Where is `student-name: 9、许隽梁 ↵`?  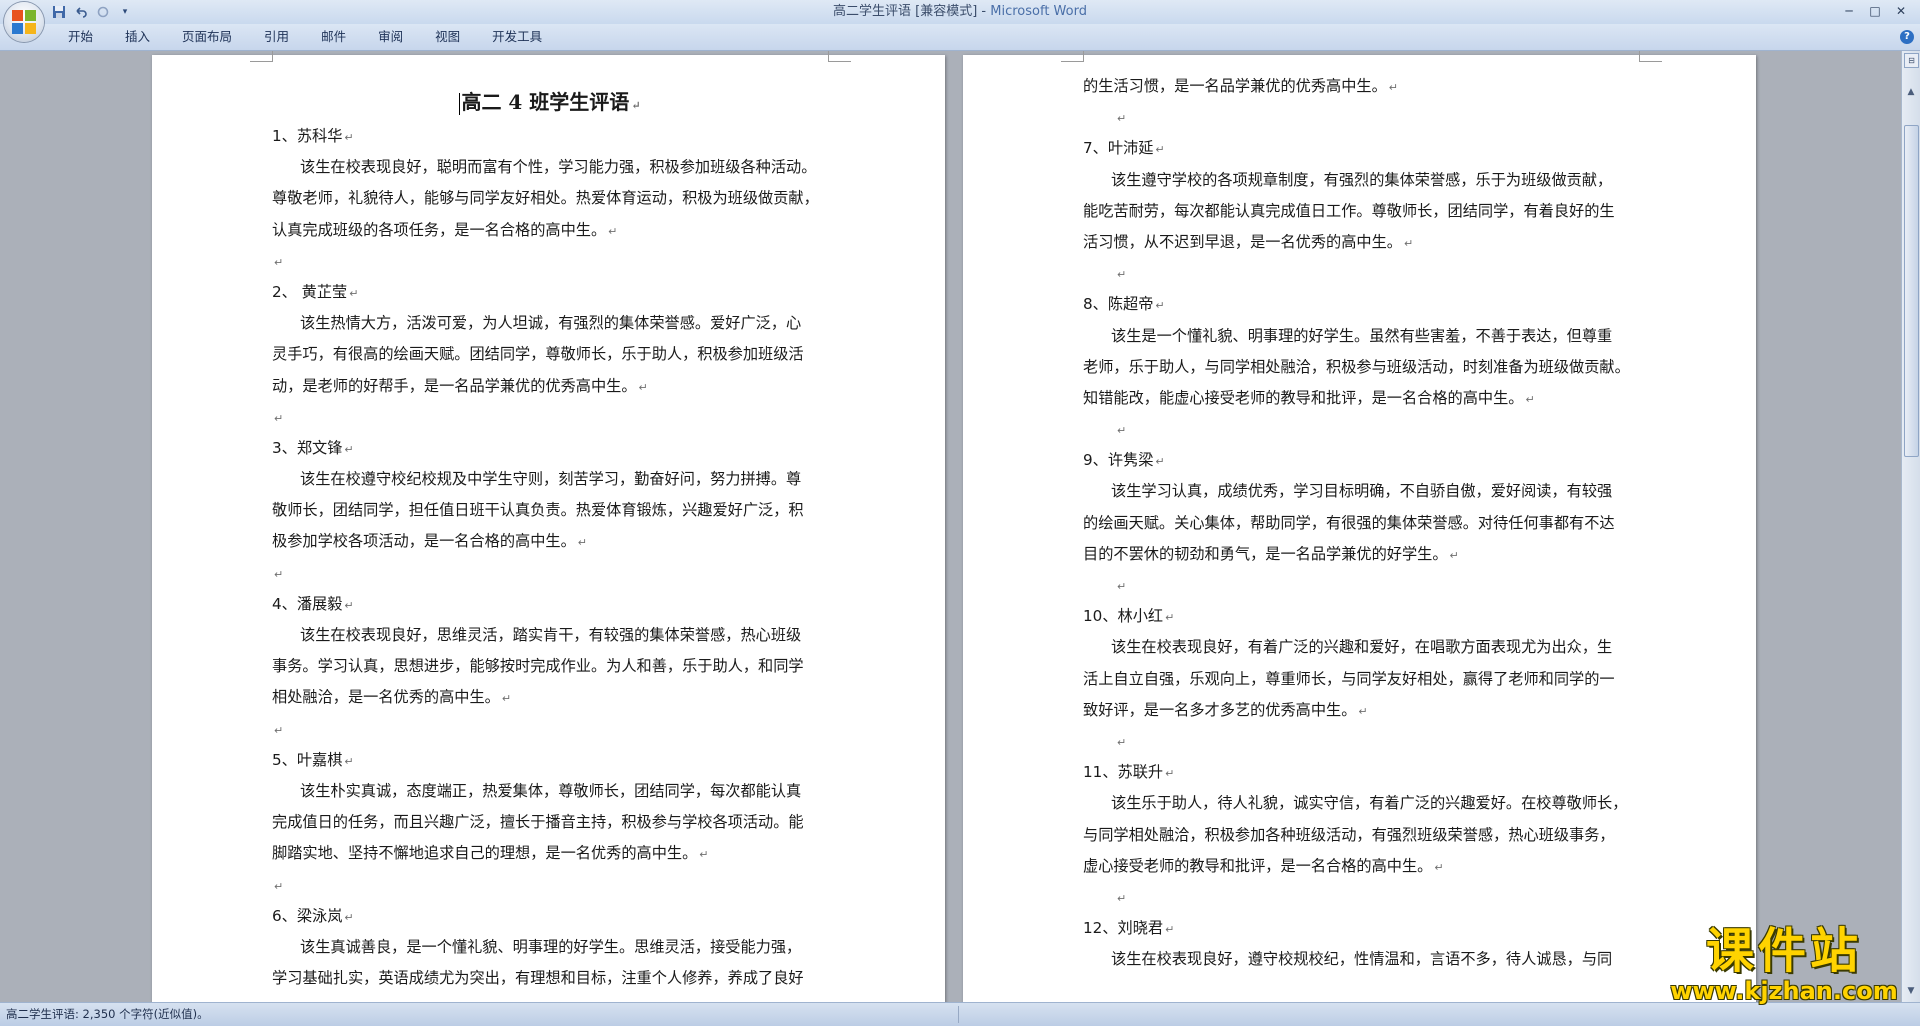
student-name: 9、许隽梁 ↵ is located at coordinates (1124, 460).